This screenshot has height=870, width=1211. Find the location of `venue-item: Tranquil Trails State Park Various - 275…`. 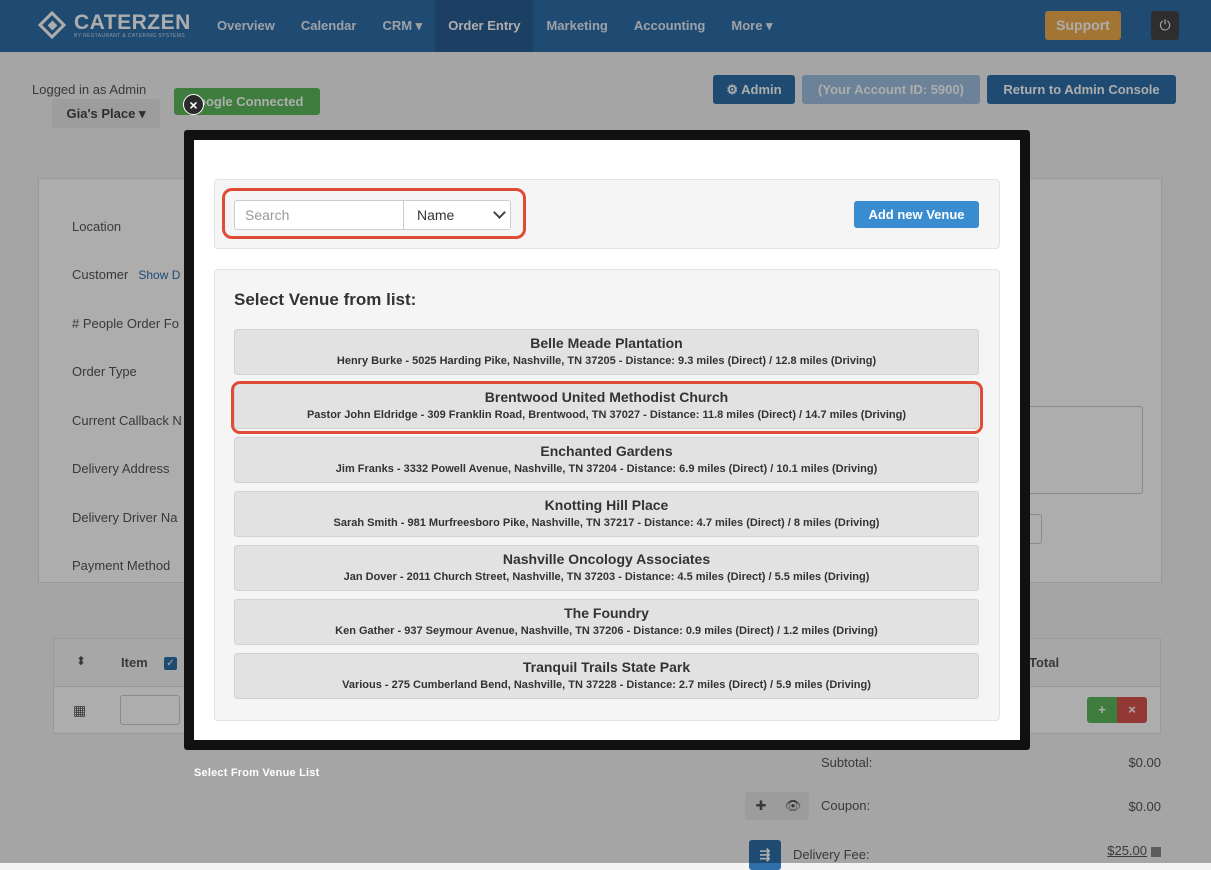

venue-item: Tranquil Trails State Park Various - 275… is located at coordinates (606, 676).